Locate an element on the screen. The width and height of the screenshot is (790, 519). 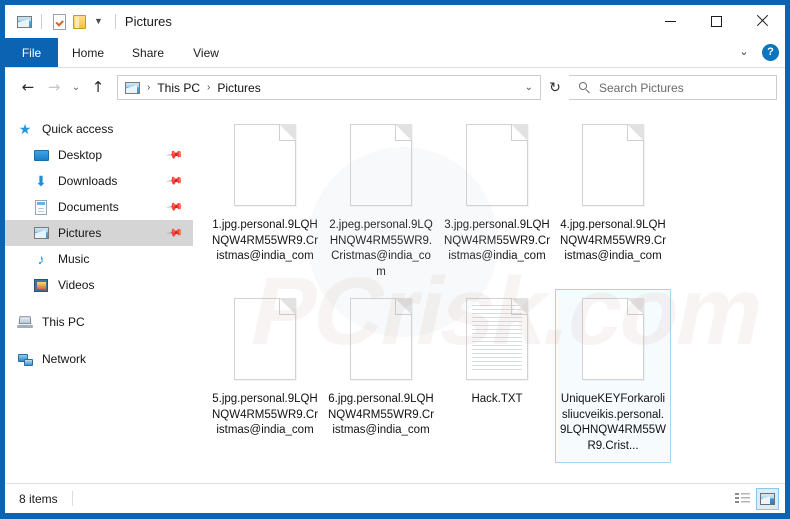
document-check-icon is located at coordinates (59, 21).